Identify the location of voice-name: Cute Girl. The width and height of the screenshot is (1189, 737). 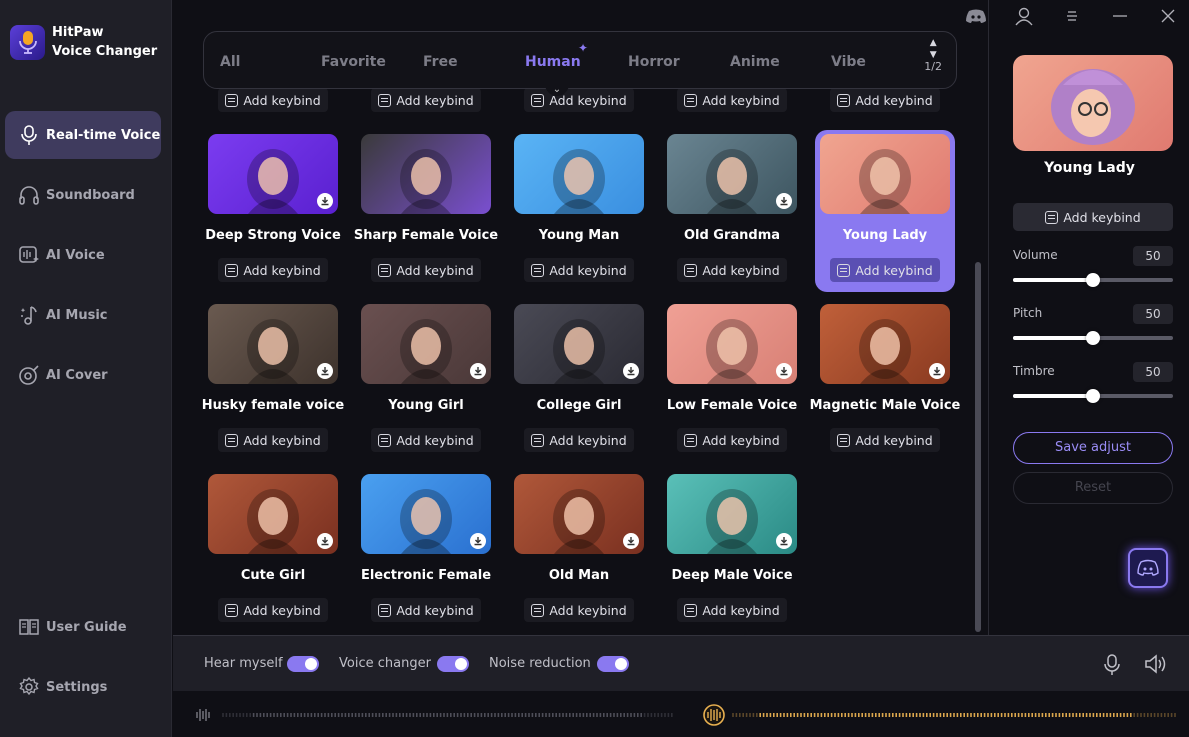
(273, 575).